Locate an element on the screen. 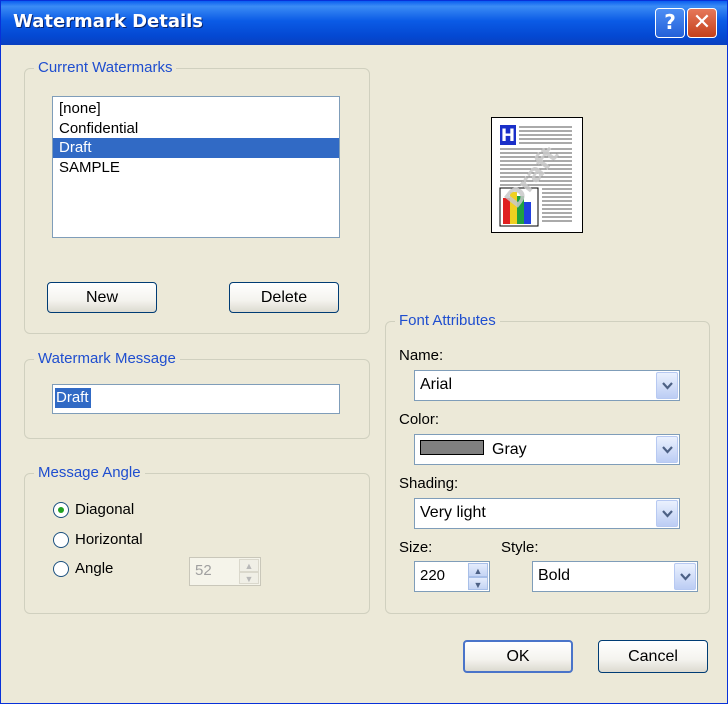 The image size is (728, 704). delete-button: Delete is located at coordinates (284, 297).